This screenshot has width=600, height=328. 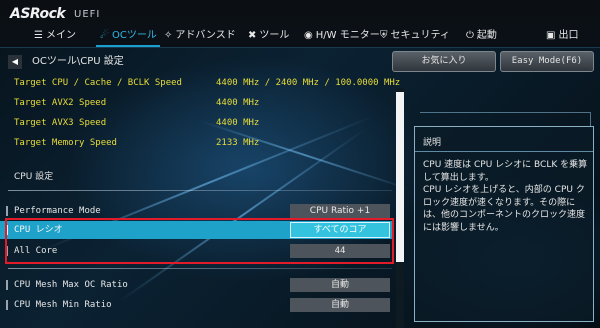 I want to click on setting-row-mesh-max-oc: CPU Mesh Max OC Ratio 自動, so click(x=196, y=285).